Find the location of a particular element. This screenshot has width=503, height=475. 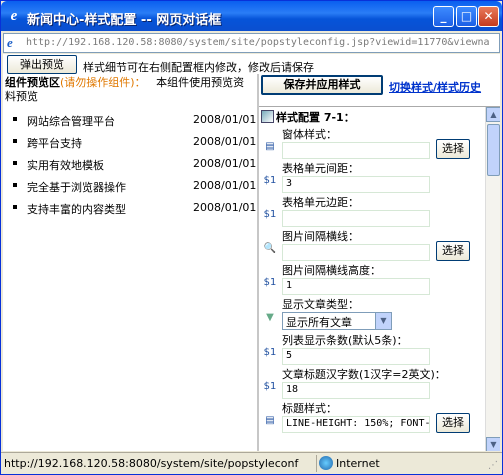

field-label: 显示文章类型： is located at coordinates (320, 304).